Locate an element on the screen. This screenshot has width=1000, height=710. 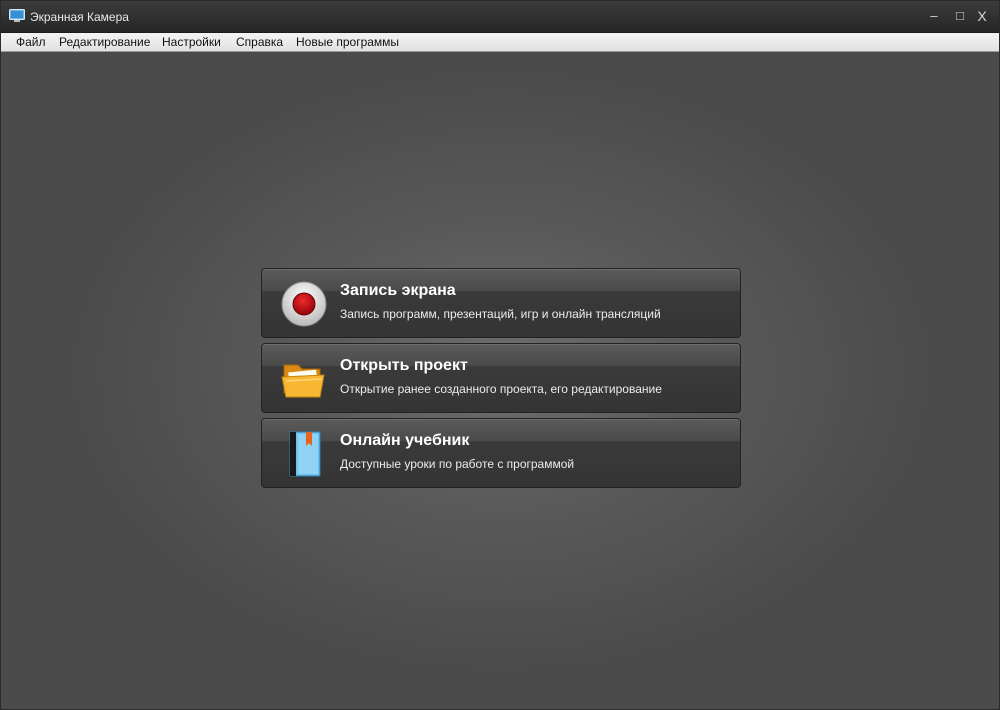
card-title: Открыть проект is located at coordinates (404, 365).